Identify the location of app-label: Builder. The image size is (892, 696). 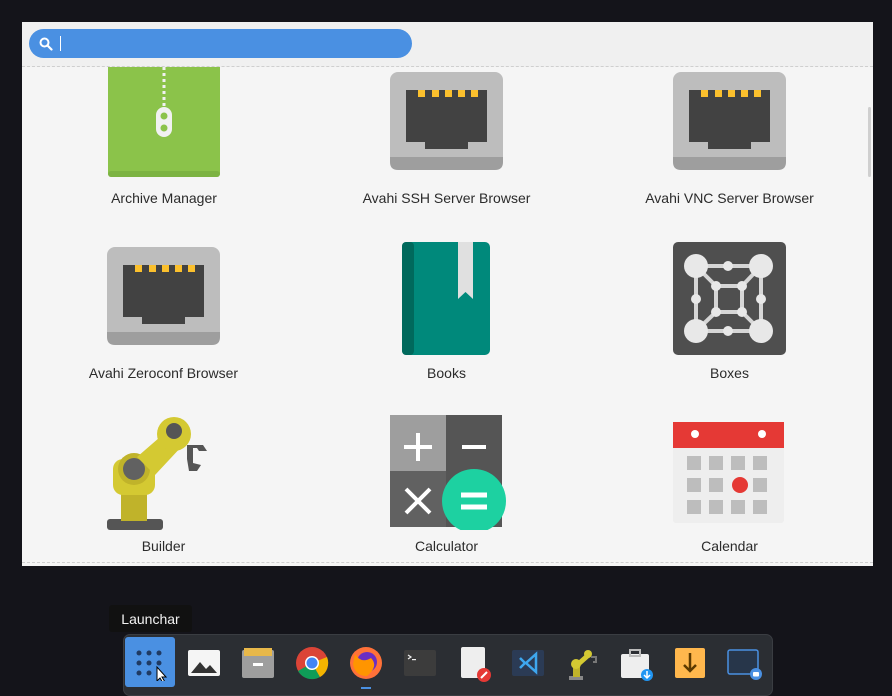
(163, 546).